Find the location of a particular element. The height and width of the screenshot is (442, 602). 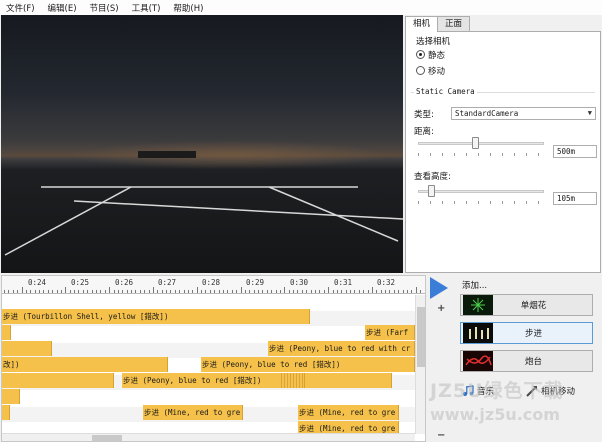

track-row is located at coordinates (208, 302).